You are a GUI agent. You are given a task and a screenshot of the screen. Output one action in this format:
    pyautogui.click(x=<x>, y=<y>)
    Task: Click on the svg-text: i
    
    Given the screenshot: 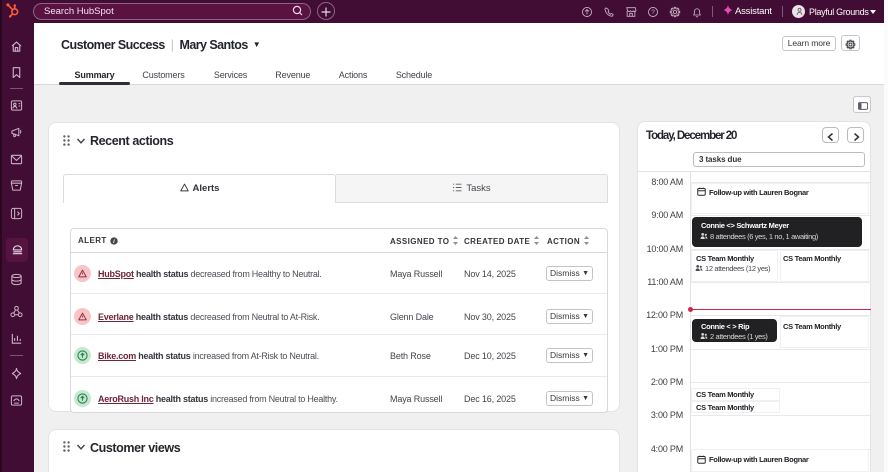 What is the action you would take?
    pyautogui.click(x=114, y=242)
    